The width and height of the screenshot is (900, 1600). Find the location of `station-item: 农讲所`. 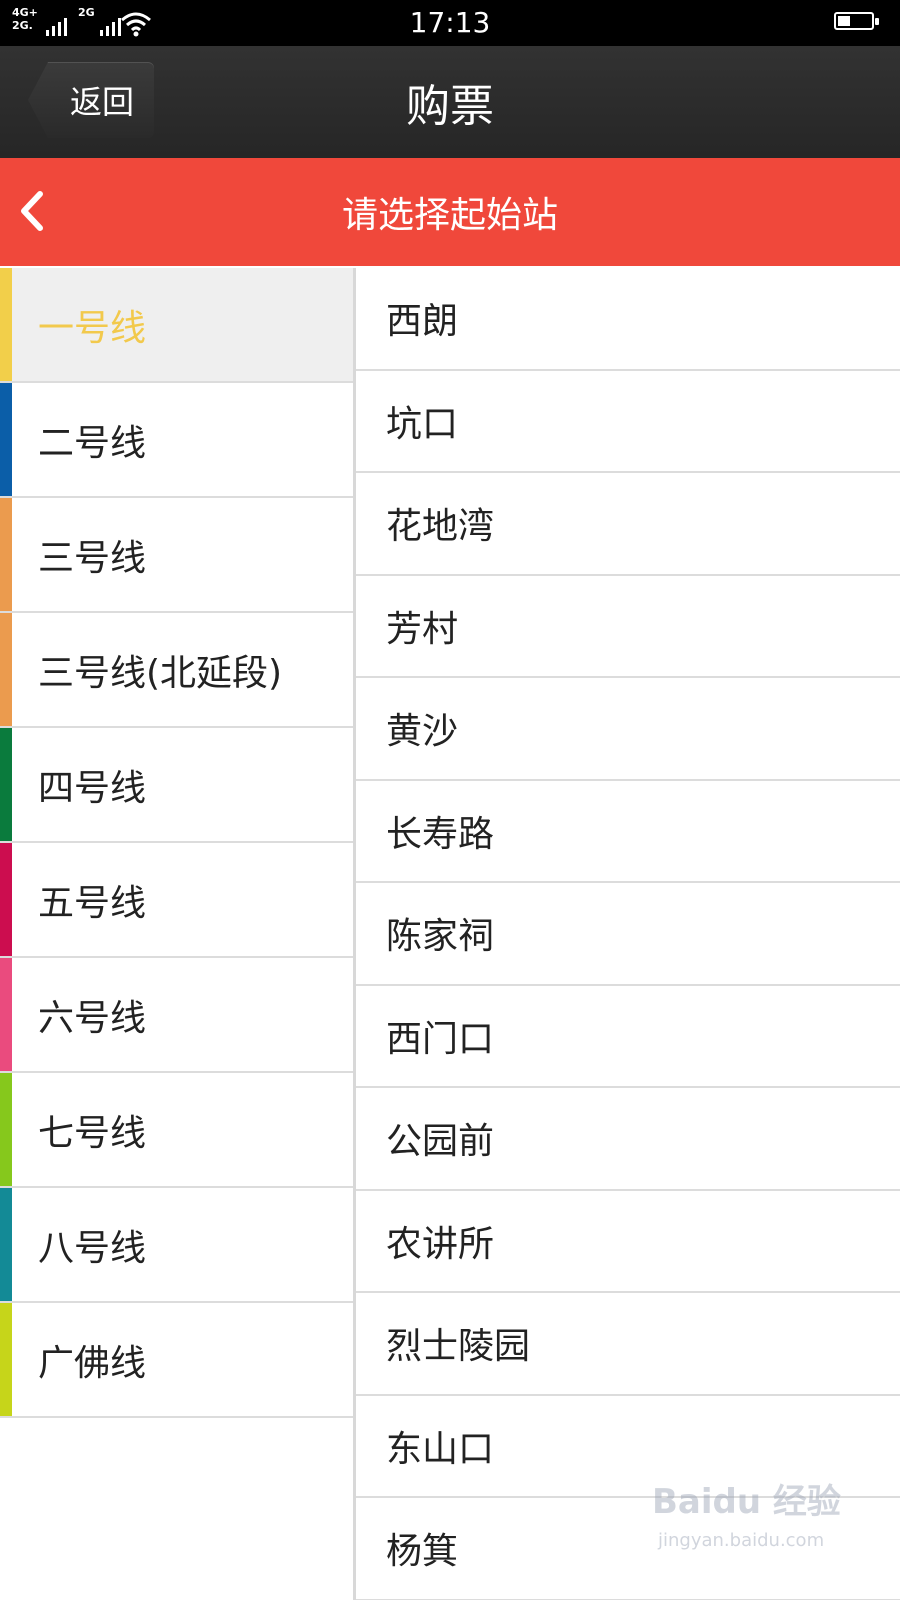

station-item: 农讲所 is located at coordinates (628, 1242).